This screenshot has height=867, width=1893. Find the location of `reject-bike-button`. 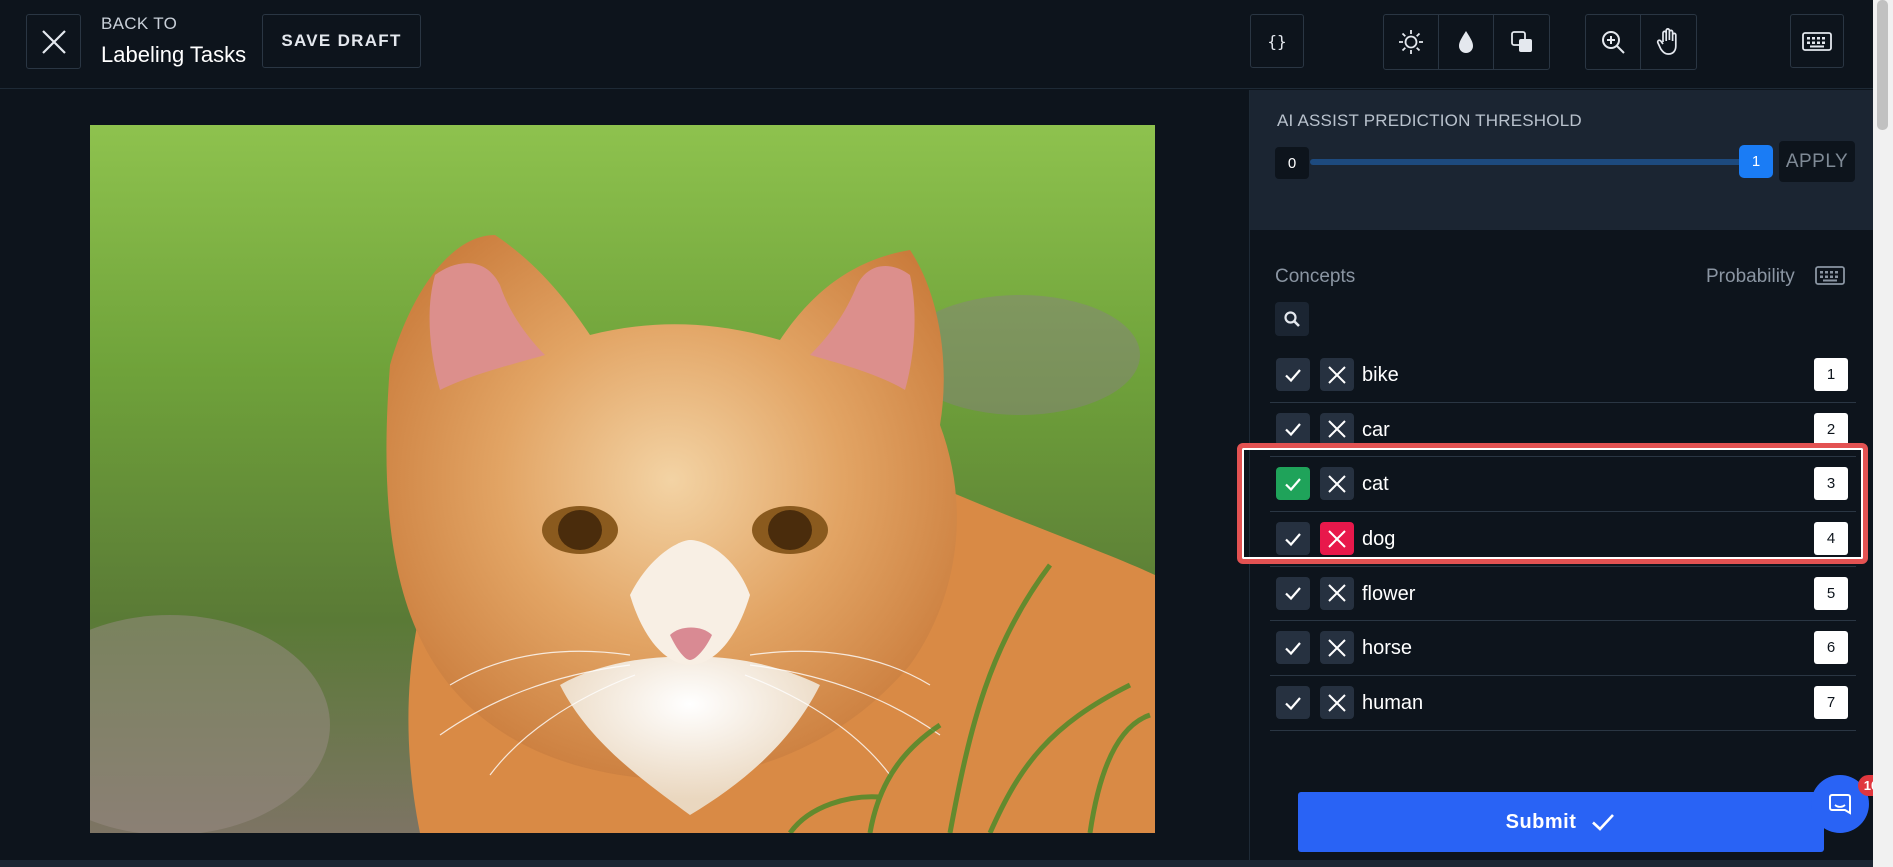

reject-bike-button is located at coordinates (1337, 374).